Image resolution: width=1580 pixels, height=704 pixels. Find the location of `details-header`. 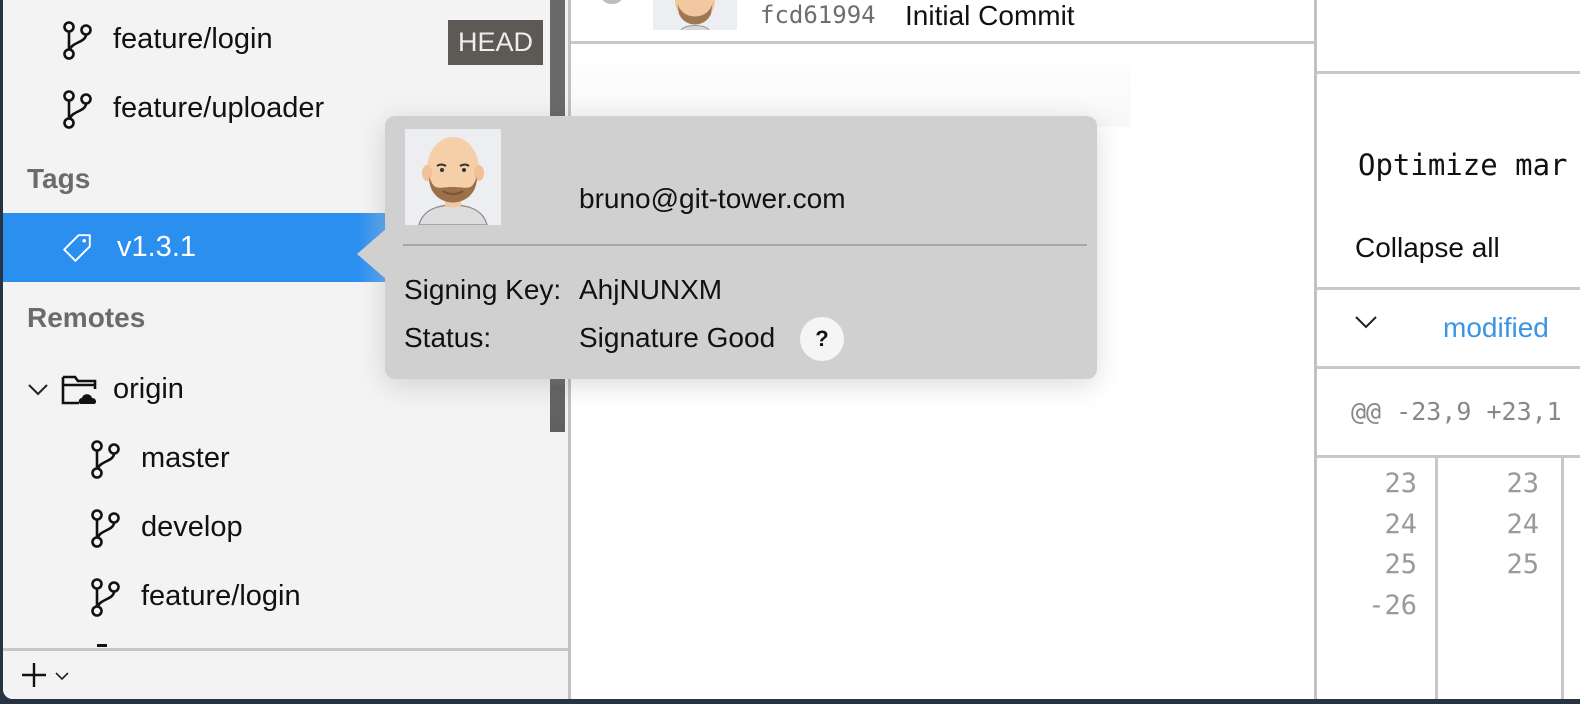

details-header is located at coordinates (1448, 37).